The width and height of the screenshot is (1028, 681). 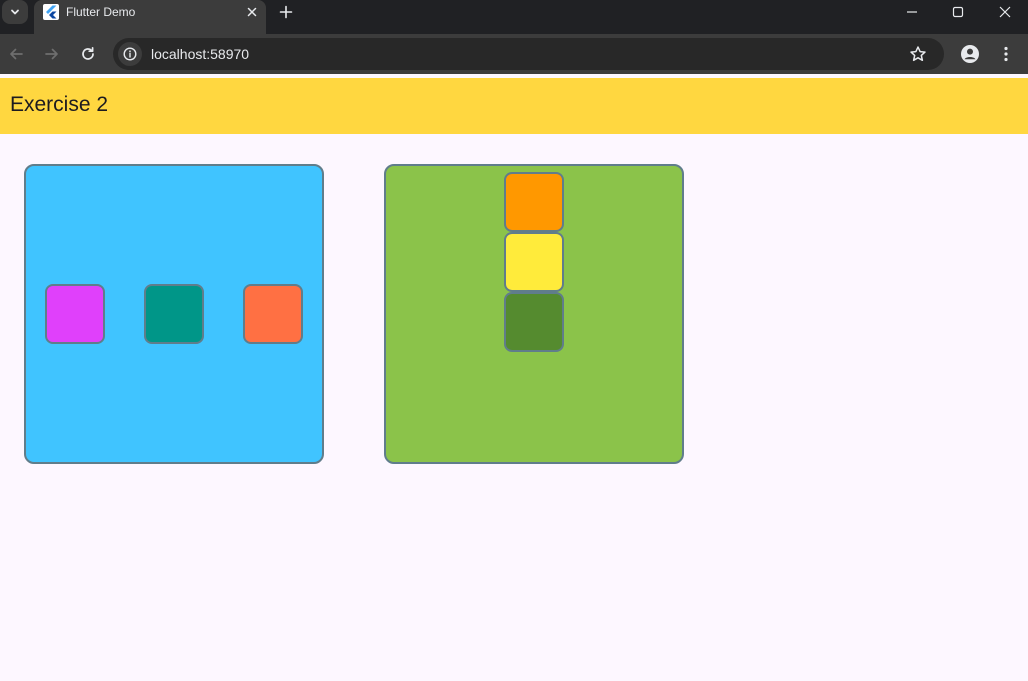 I want to click on forward-button, so click(x=52, y=54).